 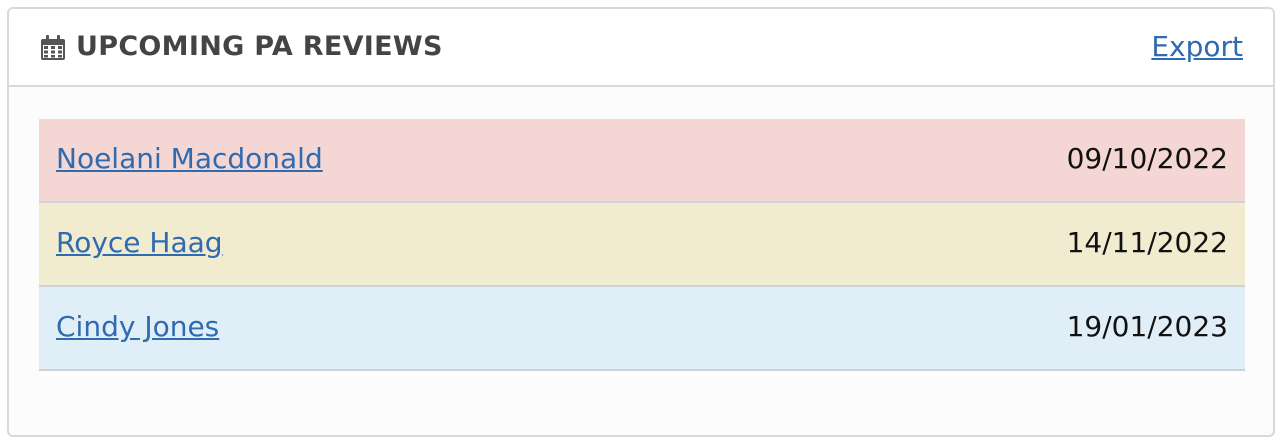 What do you see at coordinates (1147, 158) in the screenshot?
I see `review-date: 09/10/2022` at bounding box center [1147, 158].